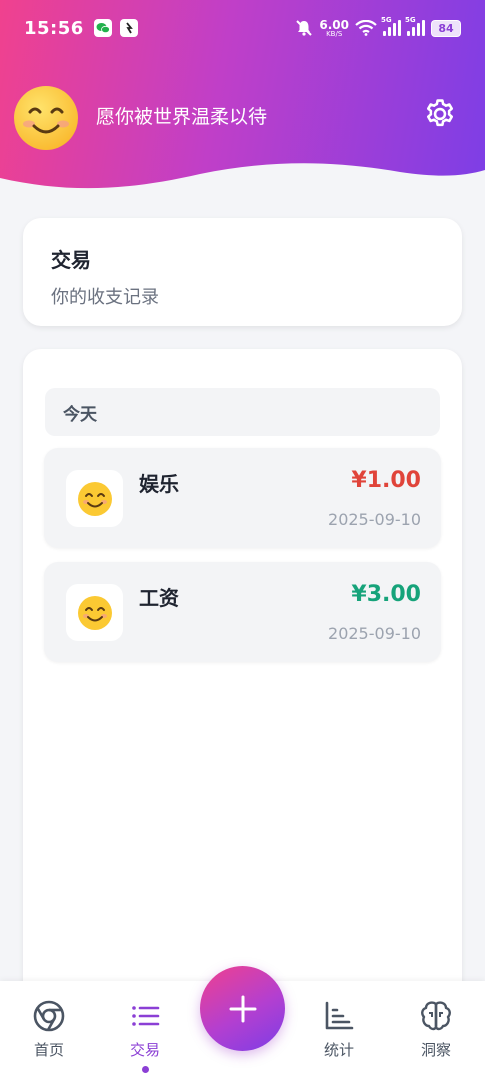 This screenshot has height=1080, width=485. I want to click on add-transaction-button, so click(242, 1008).